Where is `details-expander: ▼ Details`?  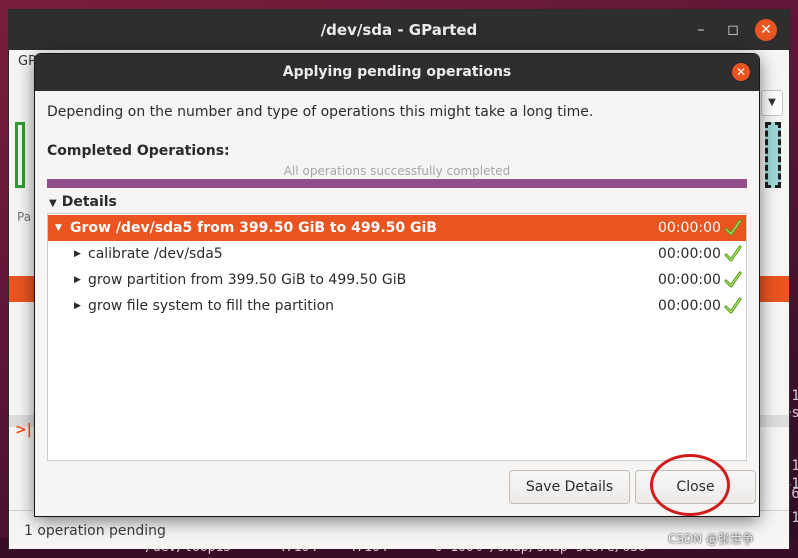 details-expander: ▼ Details is located at coordinates (83, 202).